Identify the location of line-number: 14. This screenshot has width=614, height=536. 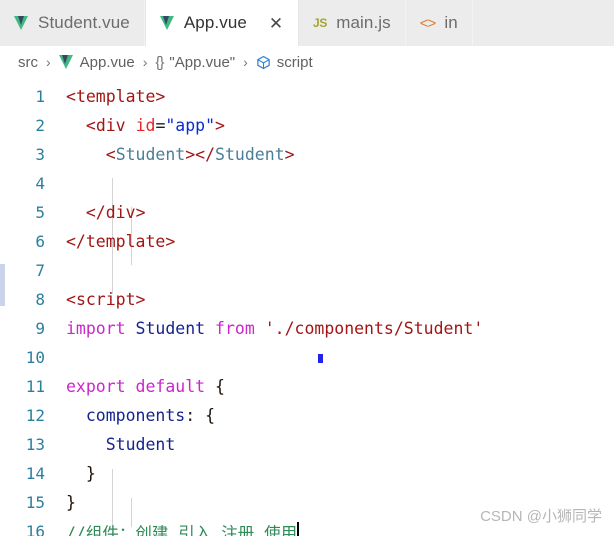
(35, 473).